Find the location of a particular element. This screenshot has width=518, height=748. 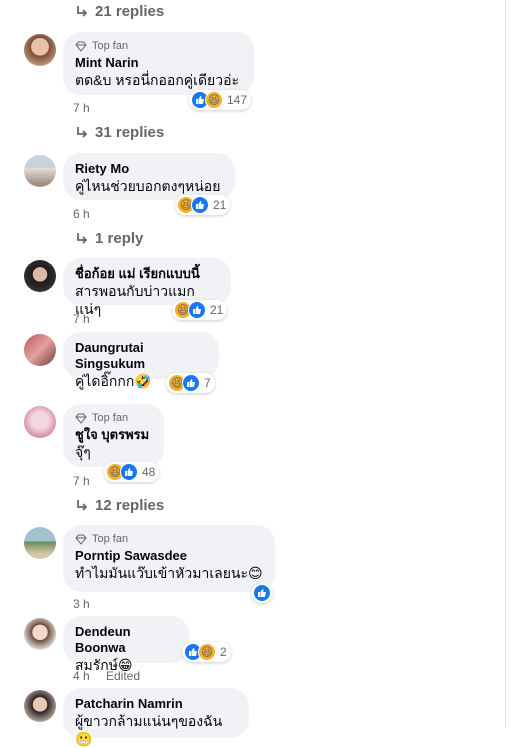

replies-label: 31 replies is located at coordinates (130, 132).